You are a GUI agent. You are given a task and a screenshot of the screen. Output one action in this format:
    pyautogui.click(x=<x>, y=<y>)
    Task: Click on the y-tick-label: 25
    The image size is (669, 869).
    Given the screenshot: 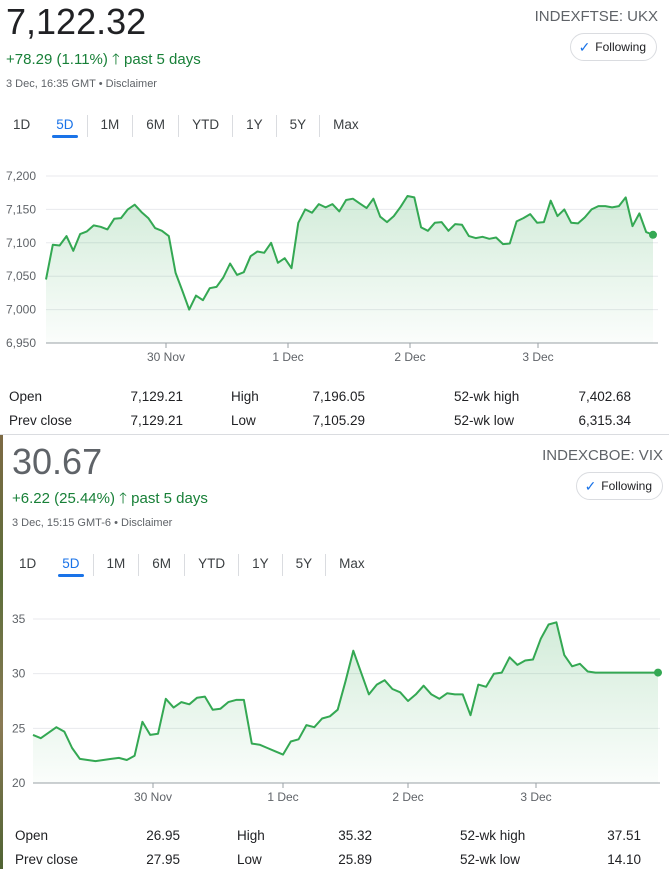 What is the action you would take?
    pyautogui.click(x=19, y=728)
    